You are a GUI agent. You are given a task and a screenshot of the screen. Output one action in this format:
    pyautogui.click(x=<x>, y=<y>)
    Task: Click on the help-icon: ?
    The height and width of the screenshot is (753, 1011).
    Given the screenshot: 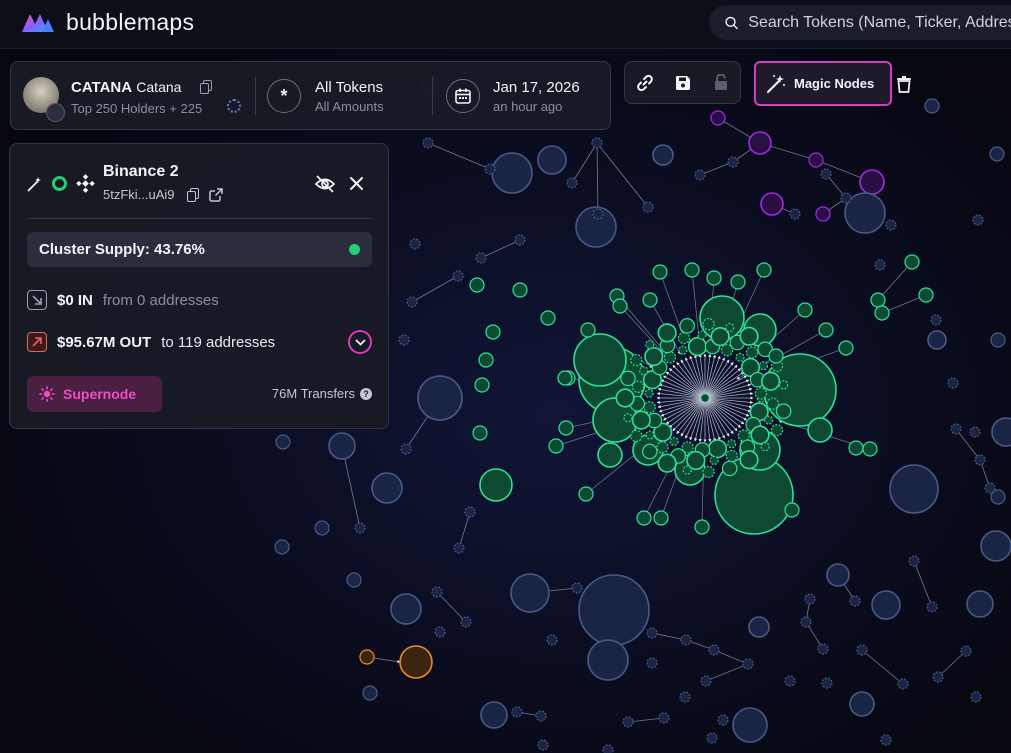 What is the action you would take?
    pyautogui.click(x=366, y=393)
    